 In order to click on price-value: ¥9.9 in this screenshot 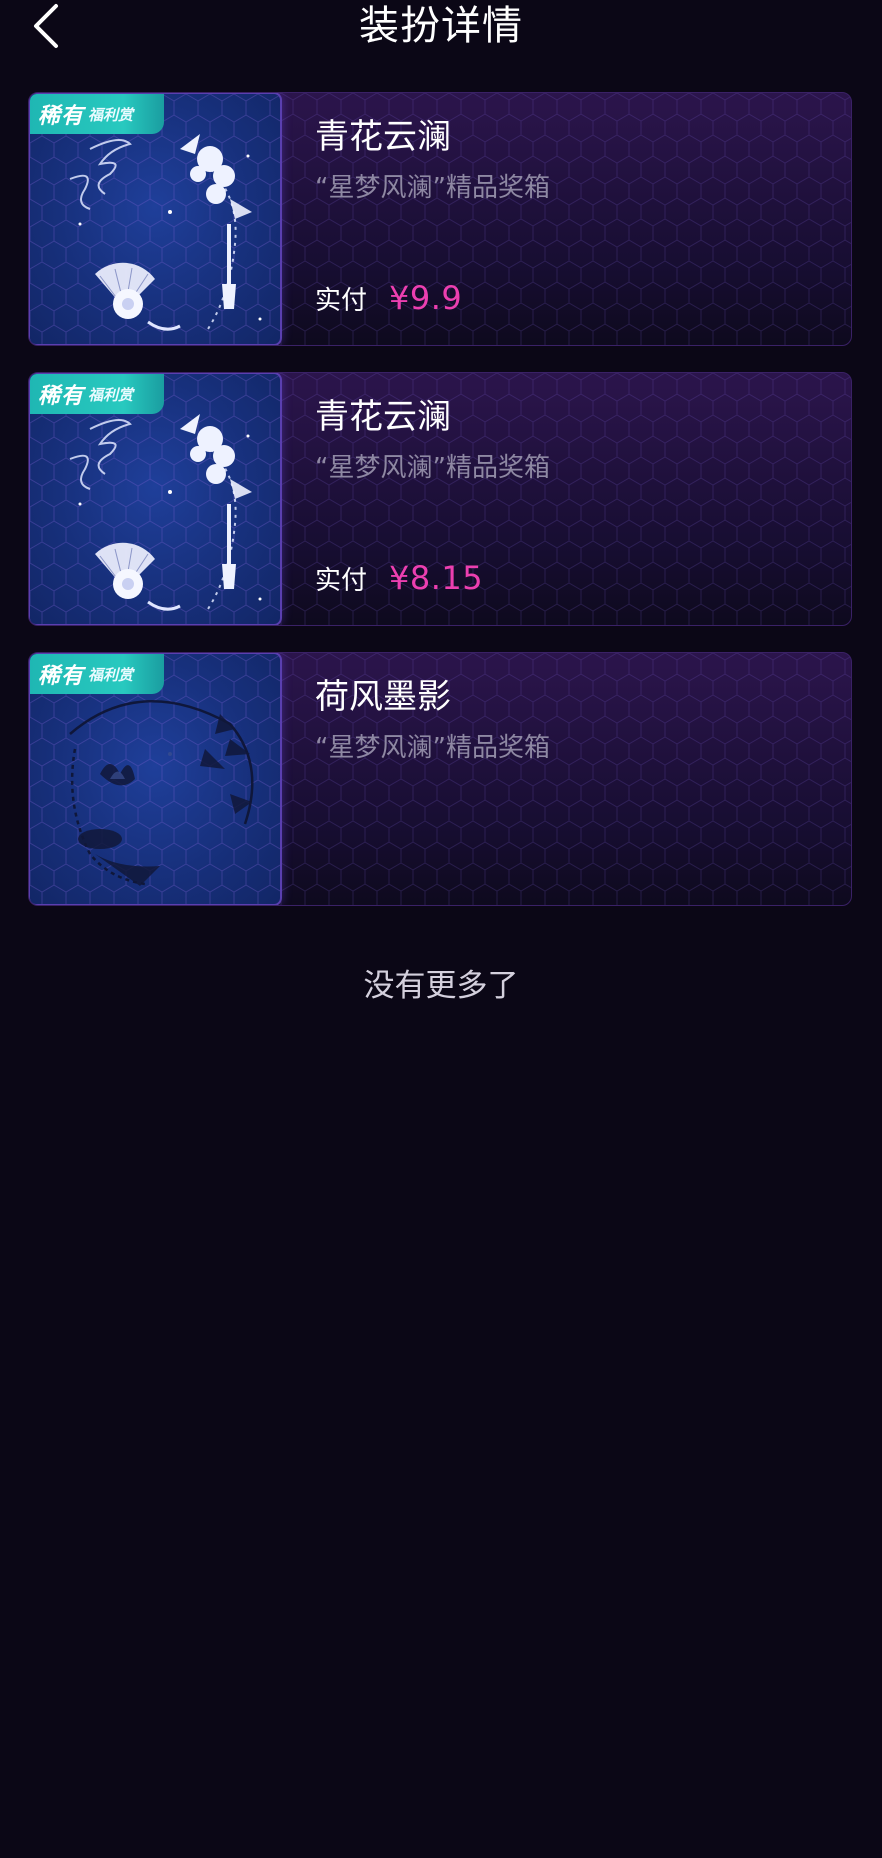, I will do `click(426, 298)`.